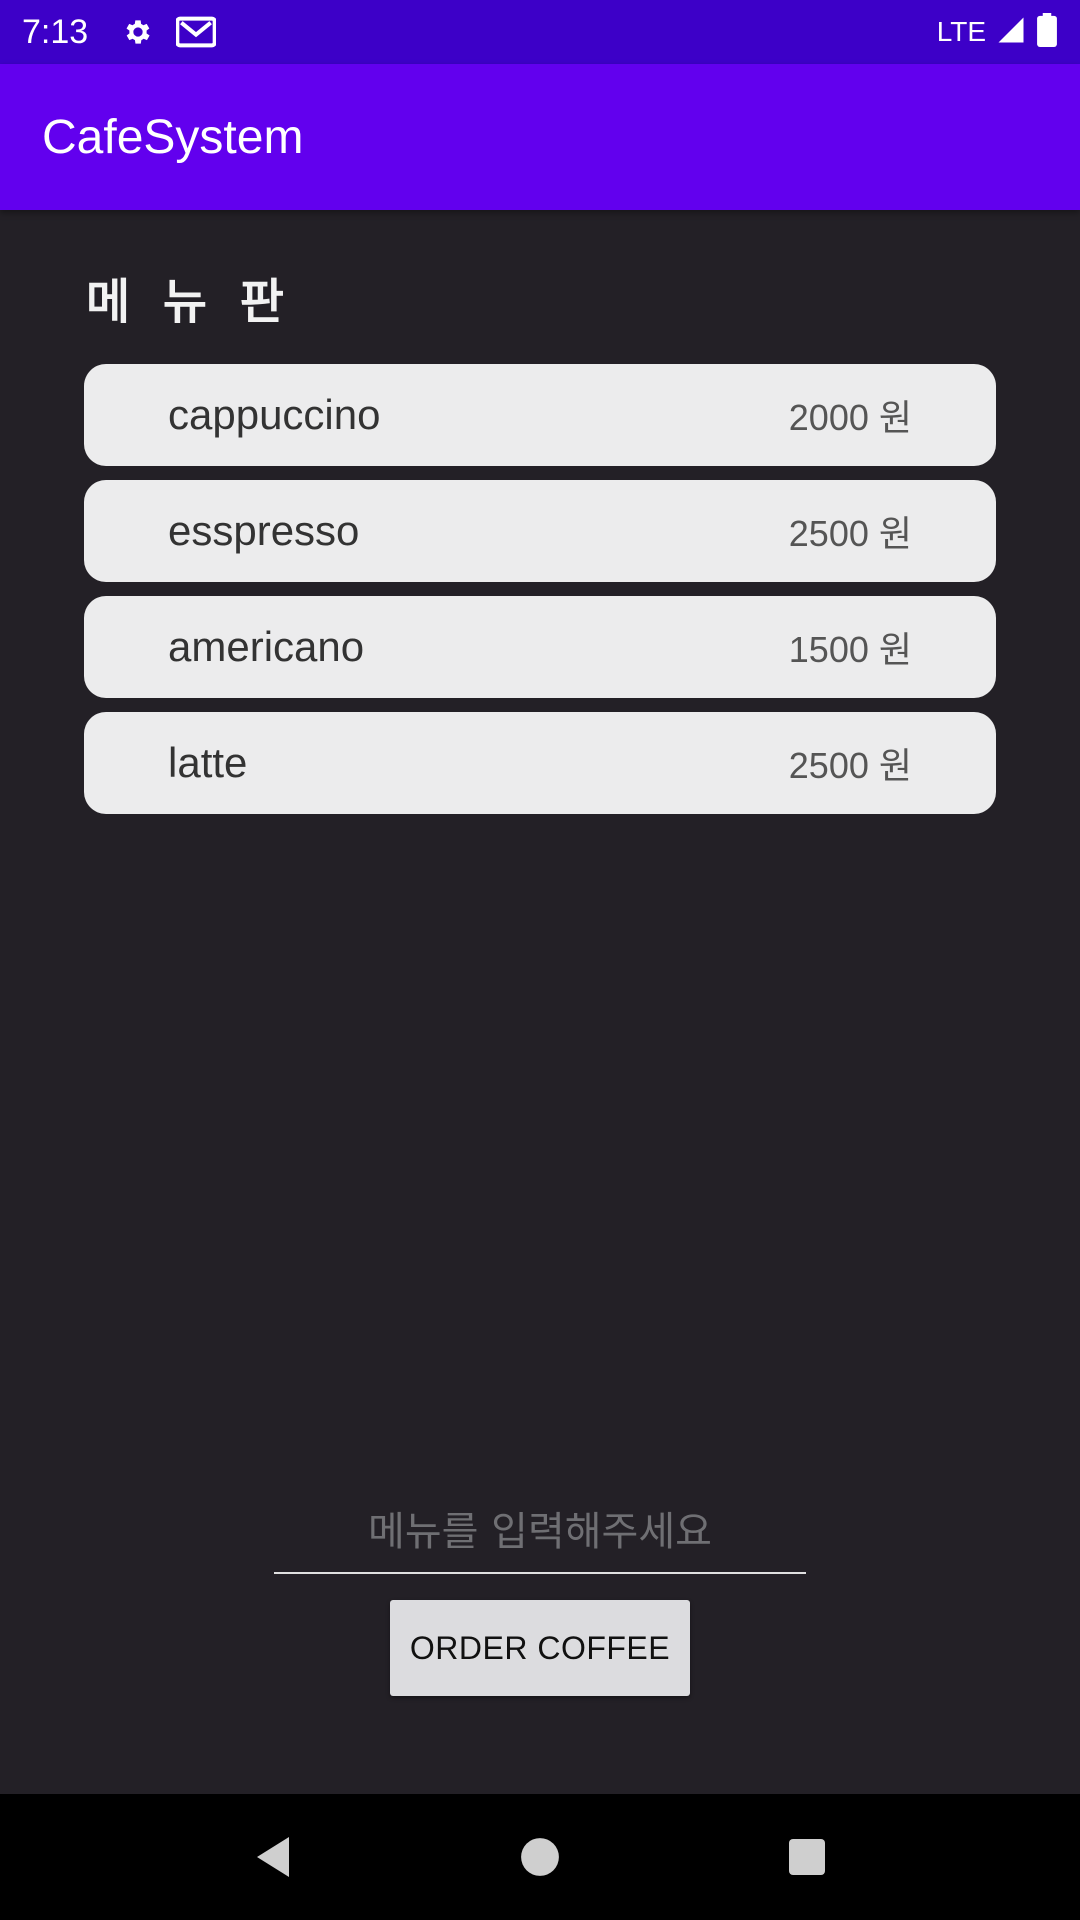  I want to click on home-icon, so click(540, 1857).